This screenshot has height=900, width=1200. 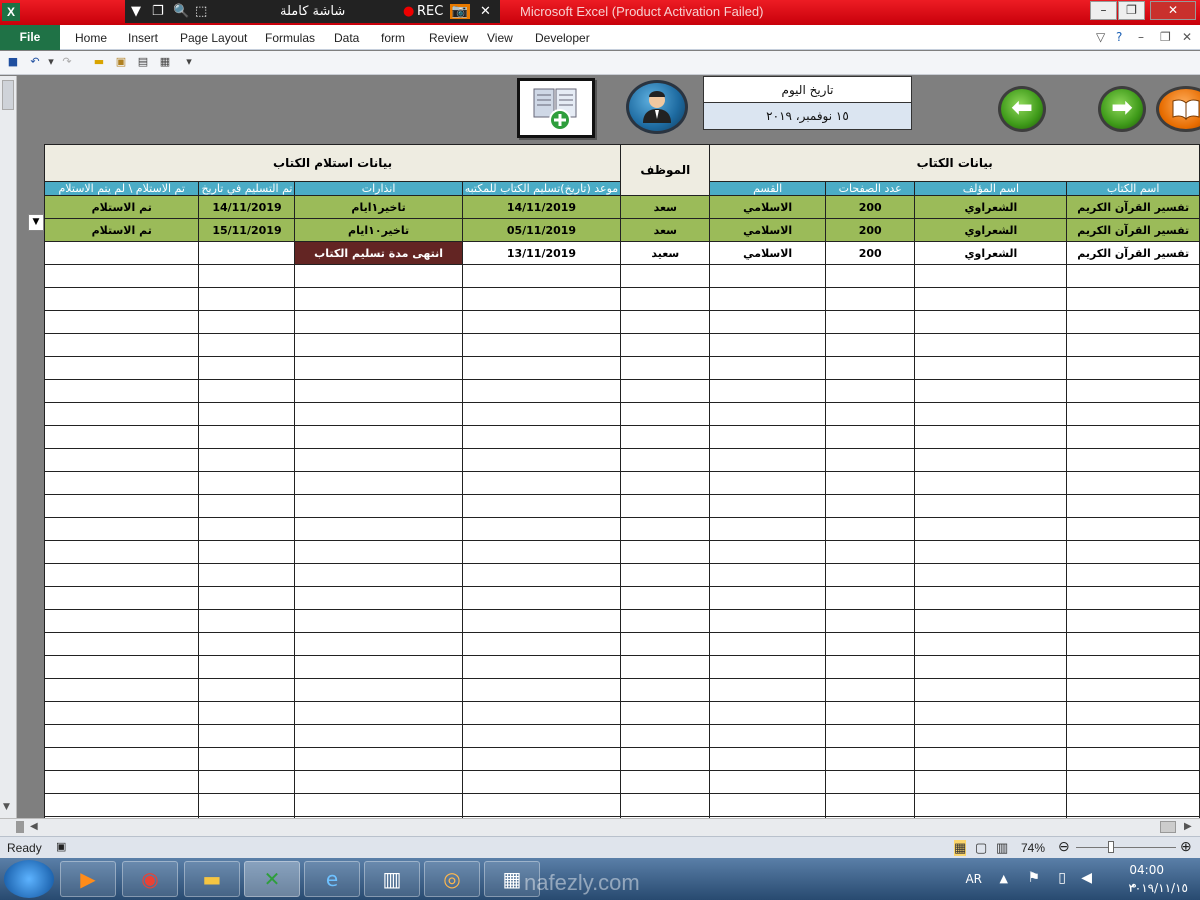 I want to click on cell-delivered-on: 14/11/2019, so click(x=247, y=207).